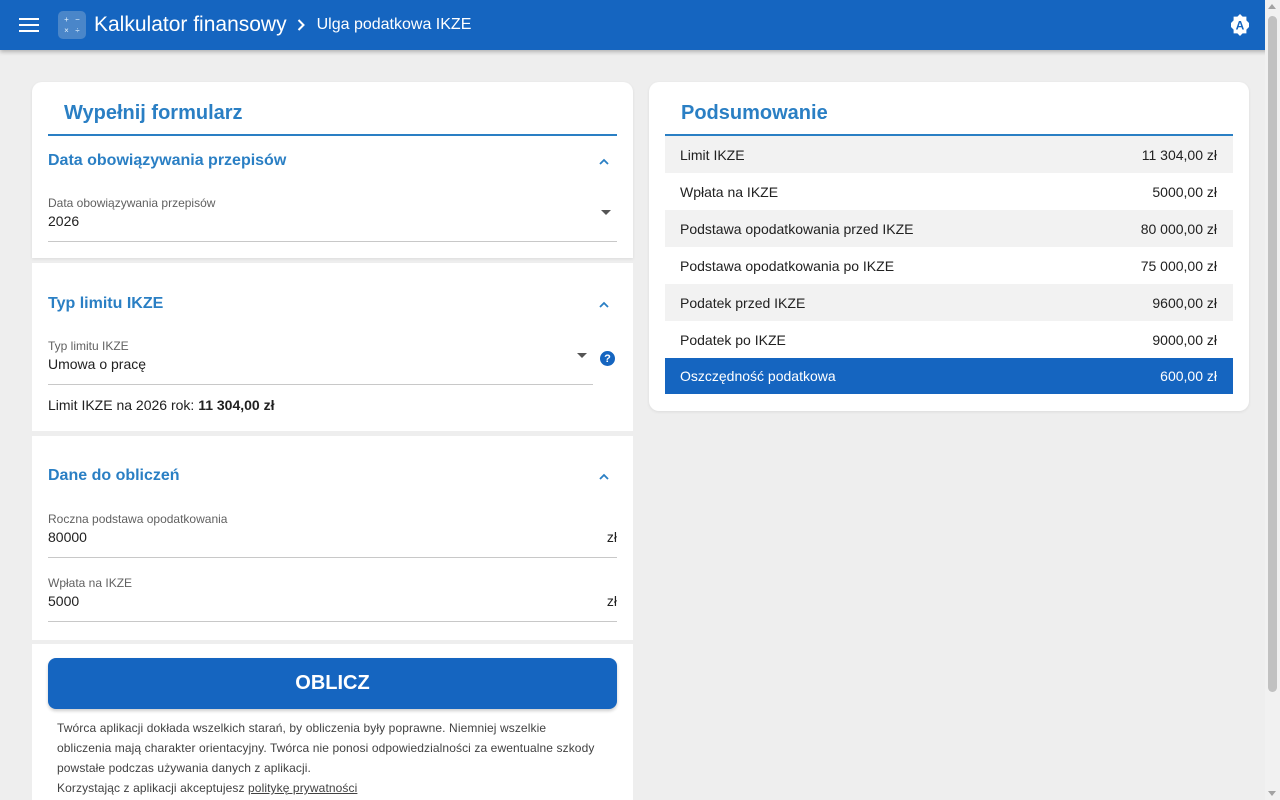  Describe the element at coordinates (153, 788) in the screenshot. I see `privacy-prefix: Korzystając z aplikacji akceptujesz` at that location.